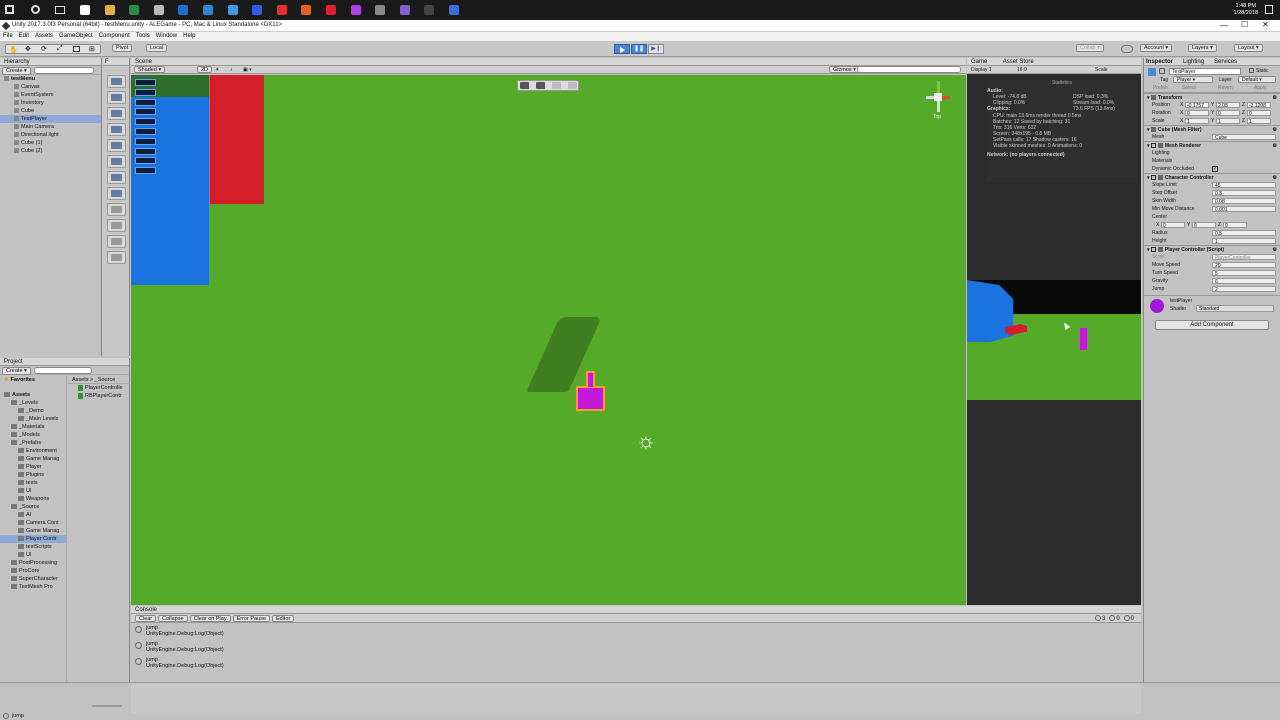 Image resolution: width=1280 pixels, height=720 pixels. What do you see at coordinates (1269, 9) in the screenshot?
I see `notification-icon` at bounding box center [1269, 9].